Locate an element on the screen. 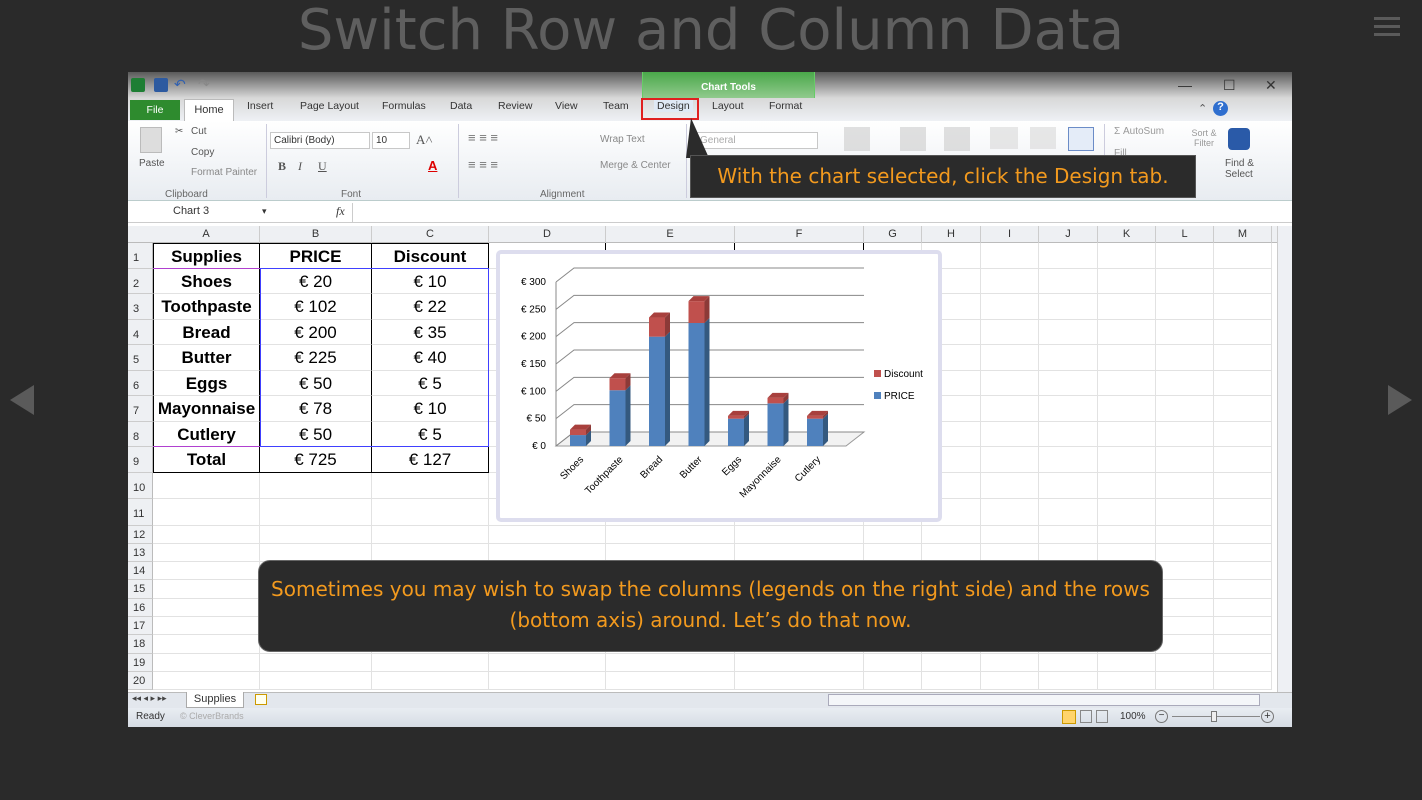 This screenshot has height=800, width=1422. tab-team: Team is located at coordinates (616, 106).